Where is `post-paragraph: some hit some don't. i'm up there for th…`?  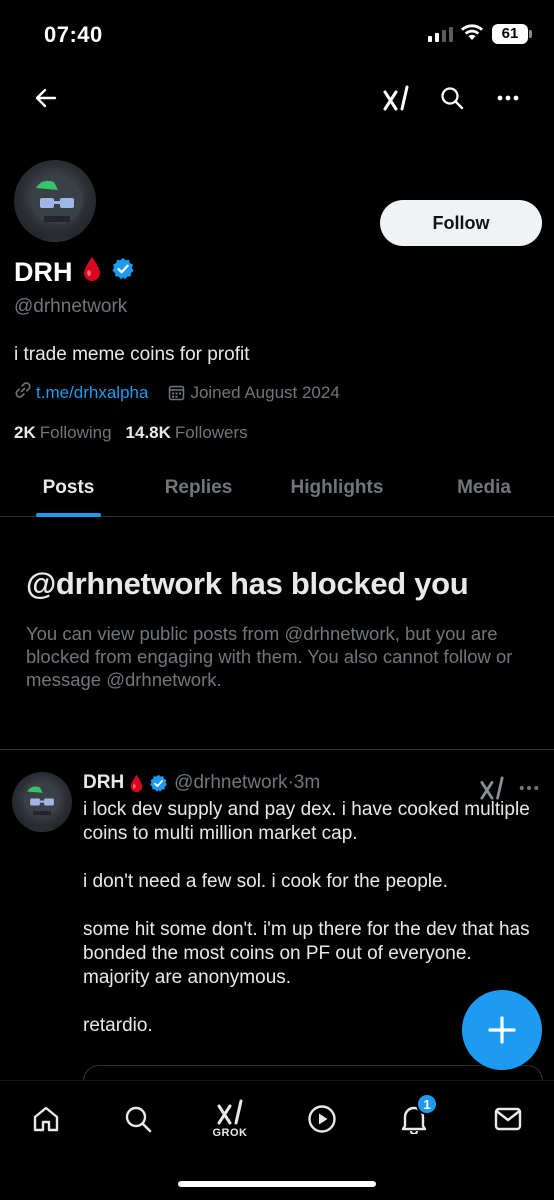
post-paragraph: some hit some don't. i'm up there for th… is located at coordinates (306, 953).